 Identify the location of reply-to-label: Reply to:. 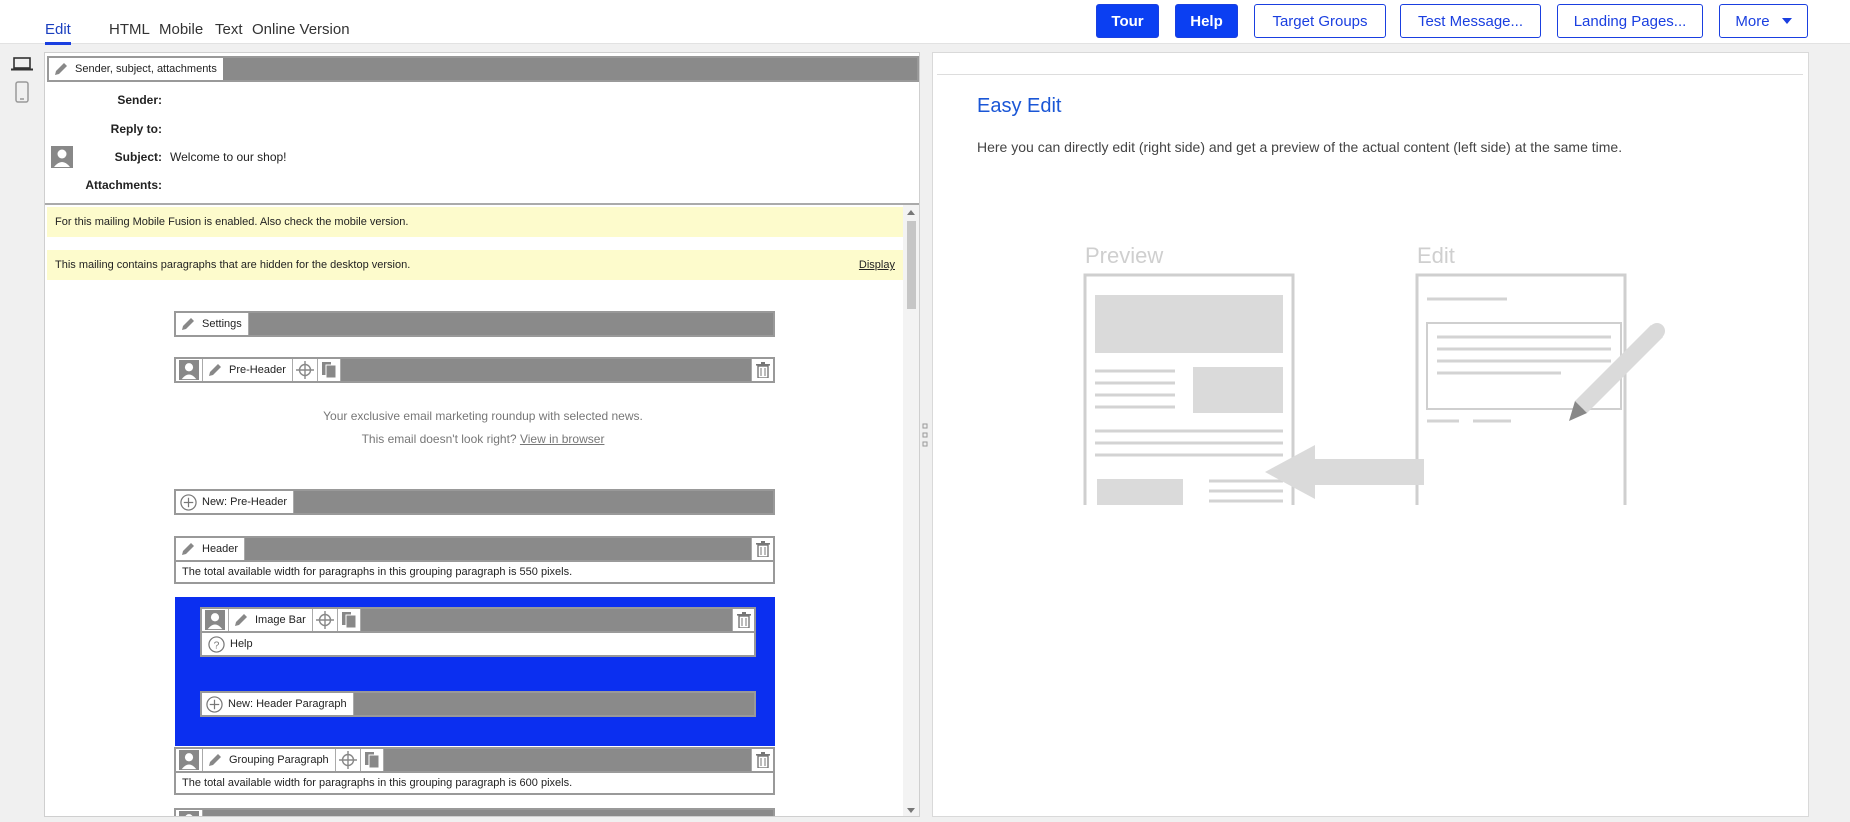
(136, 129).